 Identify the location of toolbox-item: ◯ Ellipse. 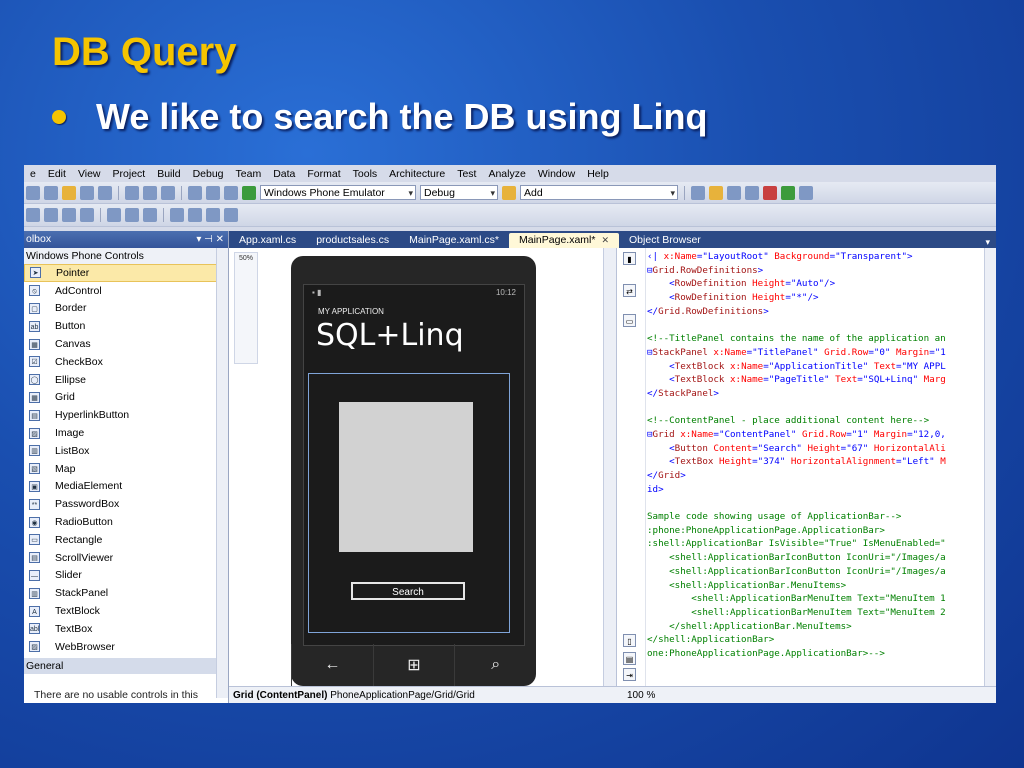
(126, 380).